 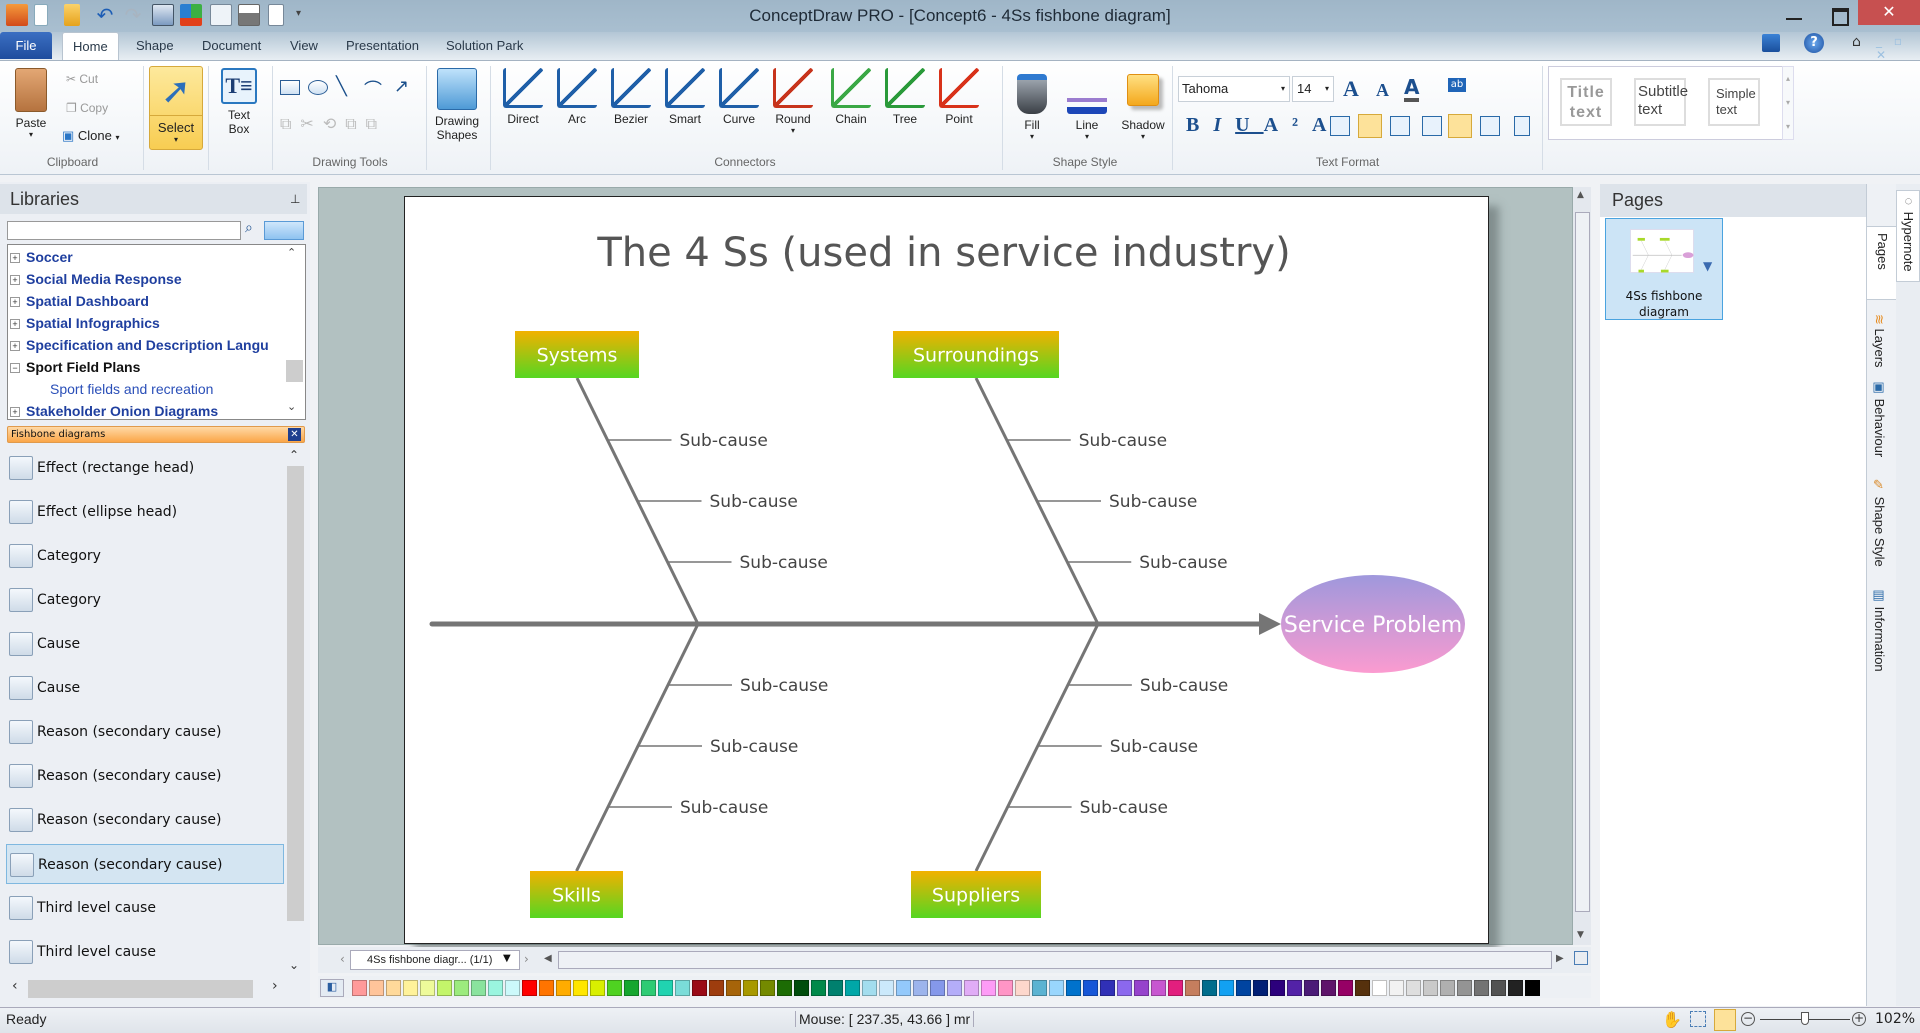 I want to click on minimize-button, so click(x=1794, y=16).